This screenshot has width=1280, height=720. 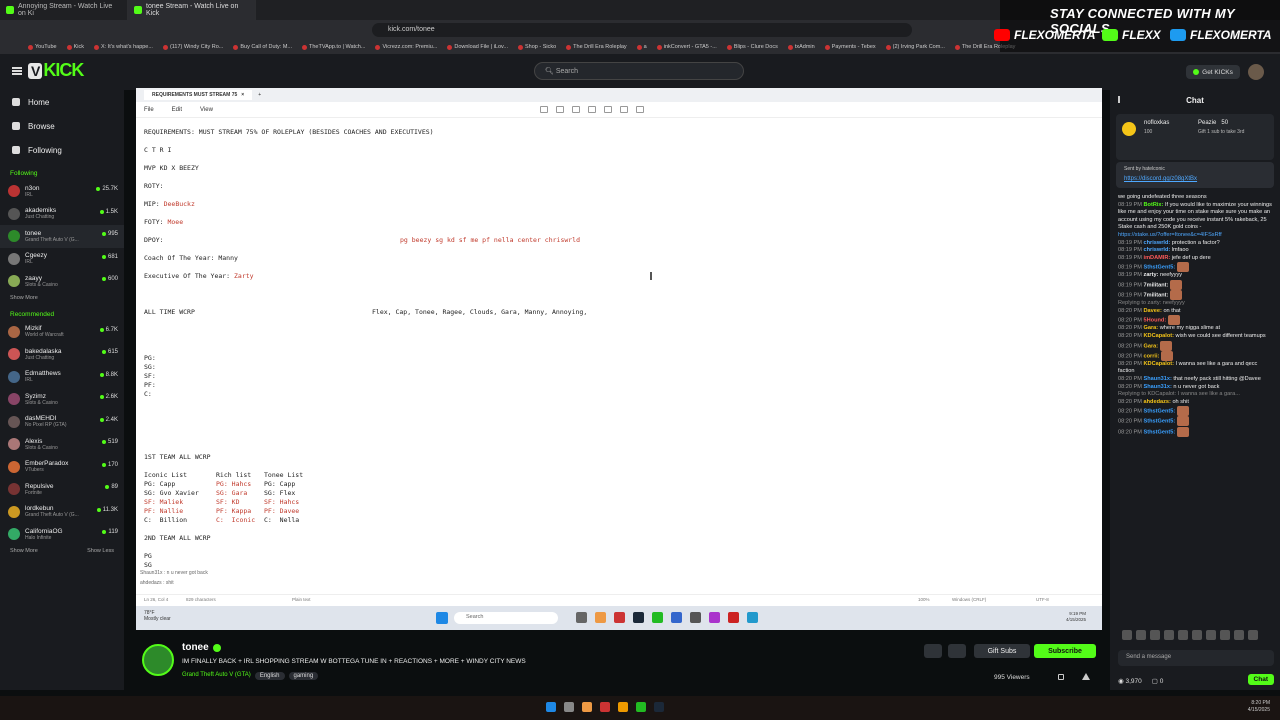 What do you see at coordinates (62, 467) in the screenshot?
I see `sidebar-channel-emberparadox: EmberParadox VTubers 170` at bounding box center [62, 467].